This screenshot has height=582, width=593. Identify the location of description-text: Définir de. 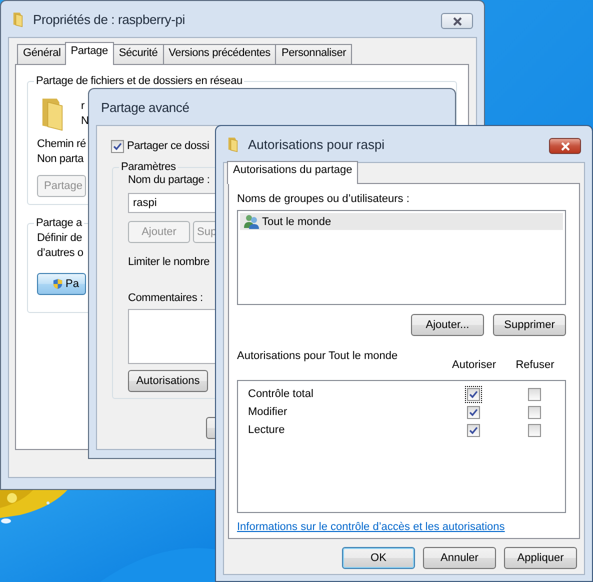
(59, 238).